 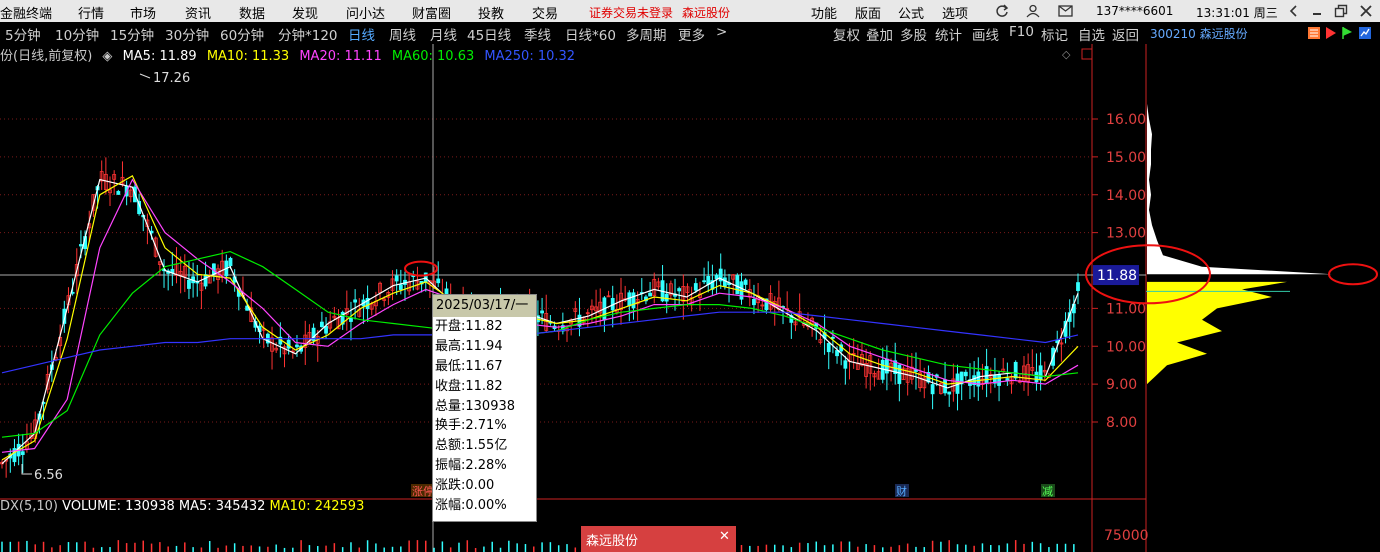 I want to click on popup-close-icon: ✕, so click(x=724, y=536).